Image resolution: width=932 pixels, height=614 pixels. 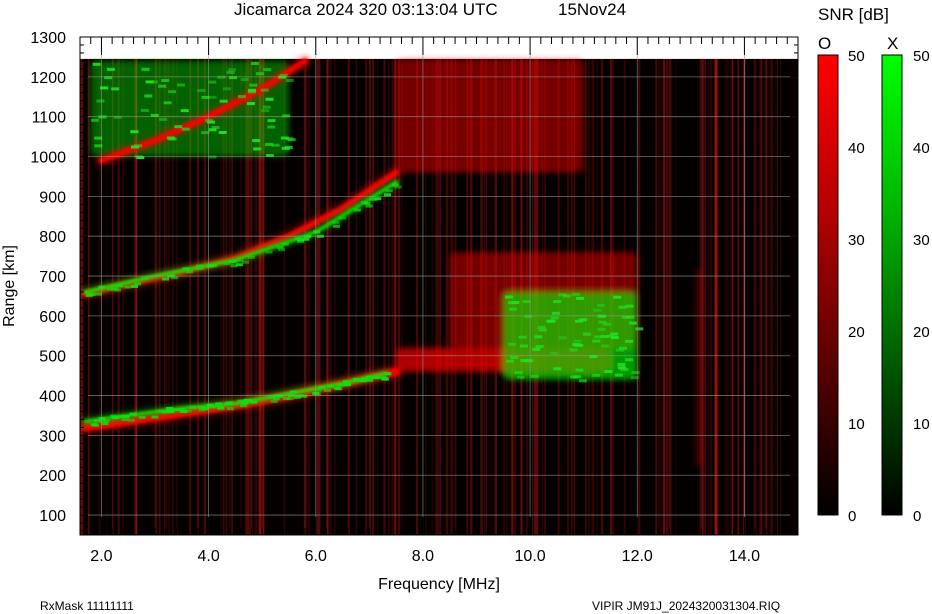 I want to click on x-colorbar-tick-label: 20, so click(x=921, y=332).